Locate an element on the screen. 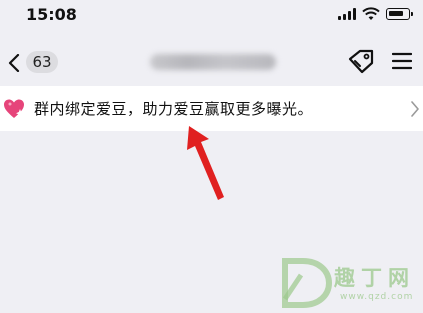 The width and height of the screenshot is (423, 313). watermark-text: 趣丁网 is located at coordinates (374, 278).